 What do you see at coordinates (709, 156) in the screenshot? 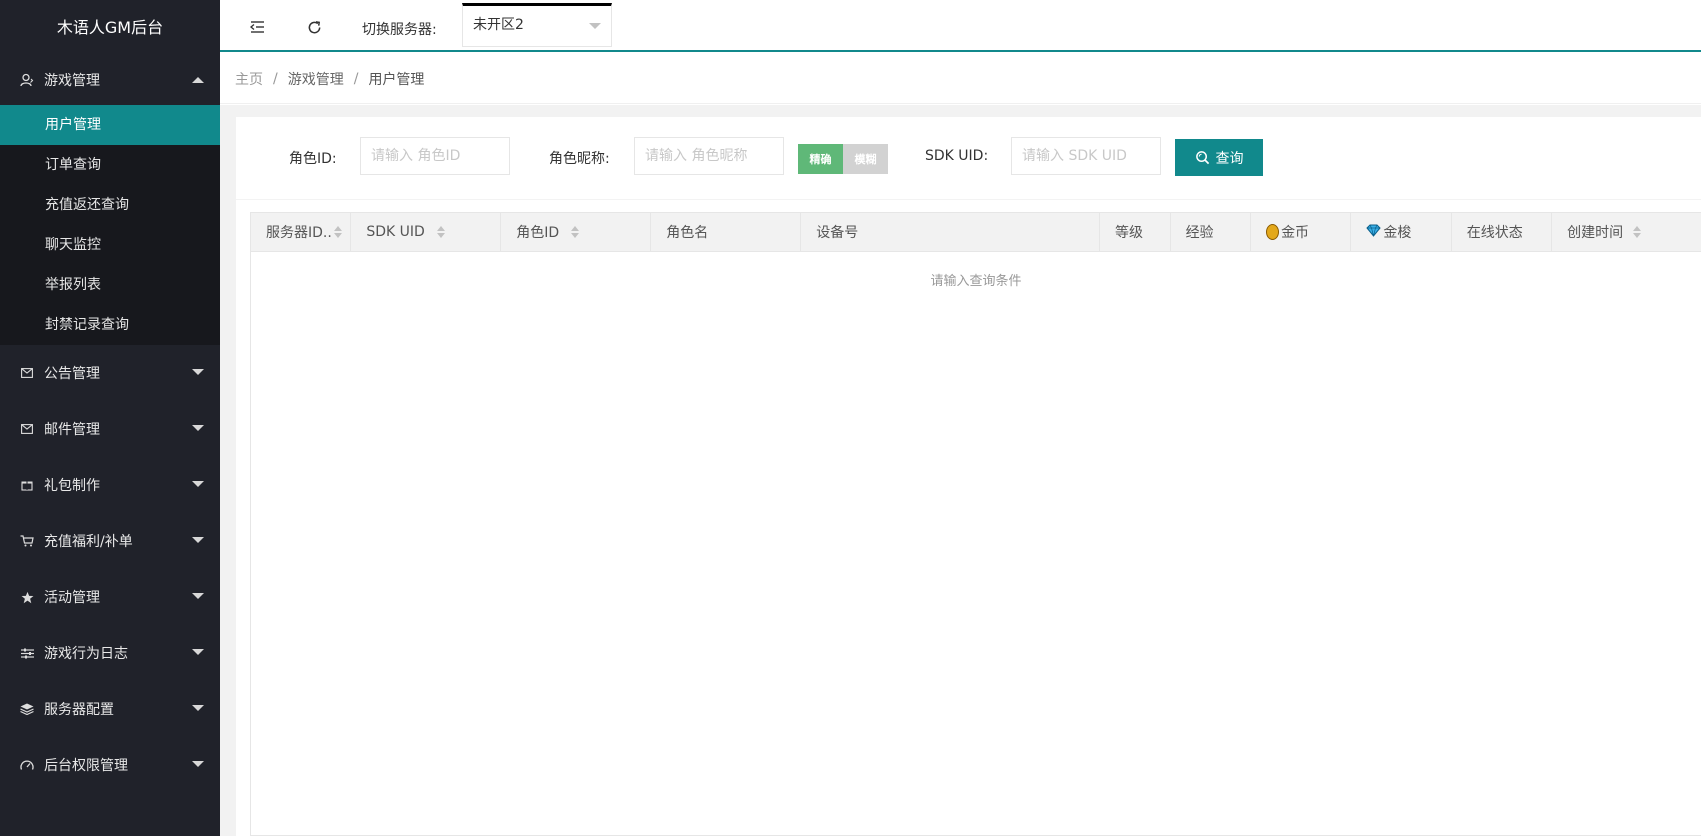
I see `nickname-input` at bounding box center [709, 156].